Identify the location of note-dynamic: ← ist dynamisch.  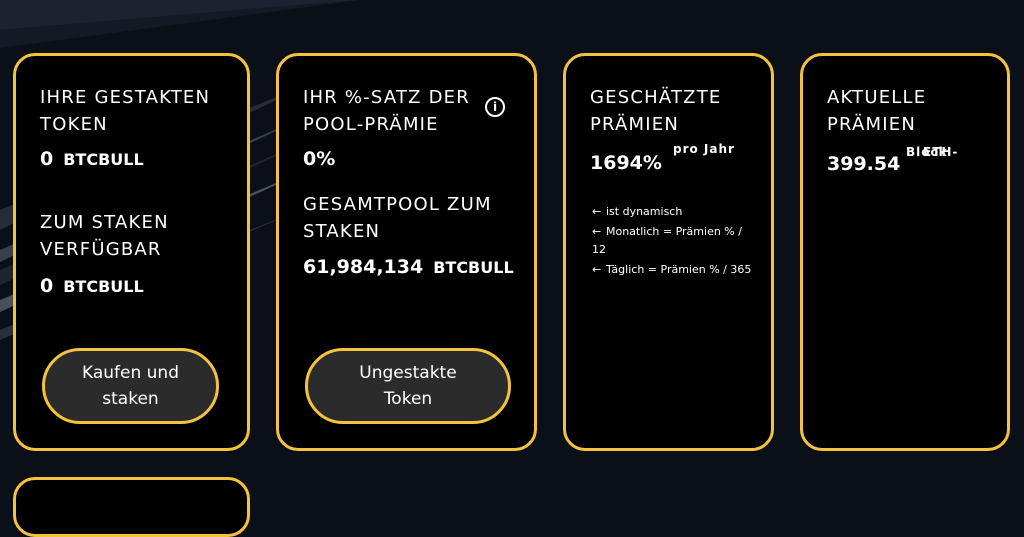
(677, 212).